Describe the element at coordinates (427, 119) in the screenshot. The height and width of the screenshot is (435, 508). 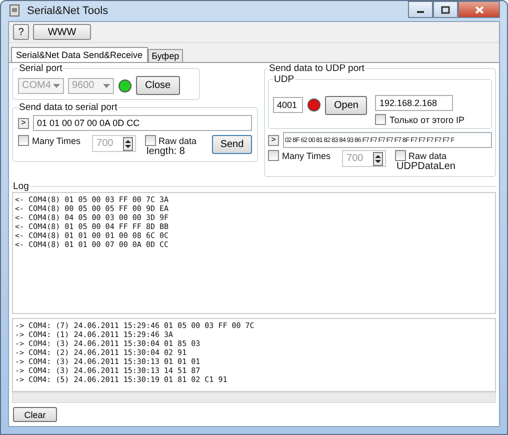
I see `checkbox-label: Только от этого IP` at that location.